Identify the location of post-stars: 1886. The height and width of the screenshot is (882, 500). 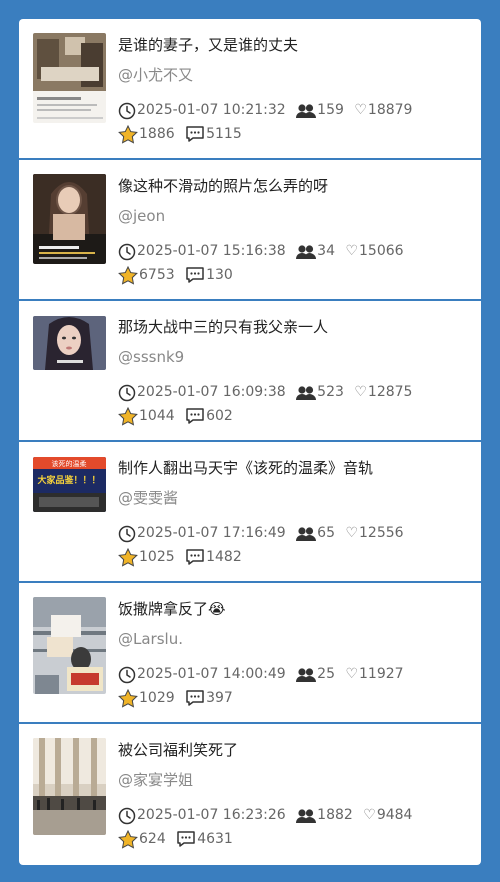
(146, 134).